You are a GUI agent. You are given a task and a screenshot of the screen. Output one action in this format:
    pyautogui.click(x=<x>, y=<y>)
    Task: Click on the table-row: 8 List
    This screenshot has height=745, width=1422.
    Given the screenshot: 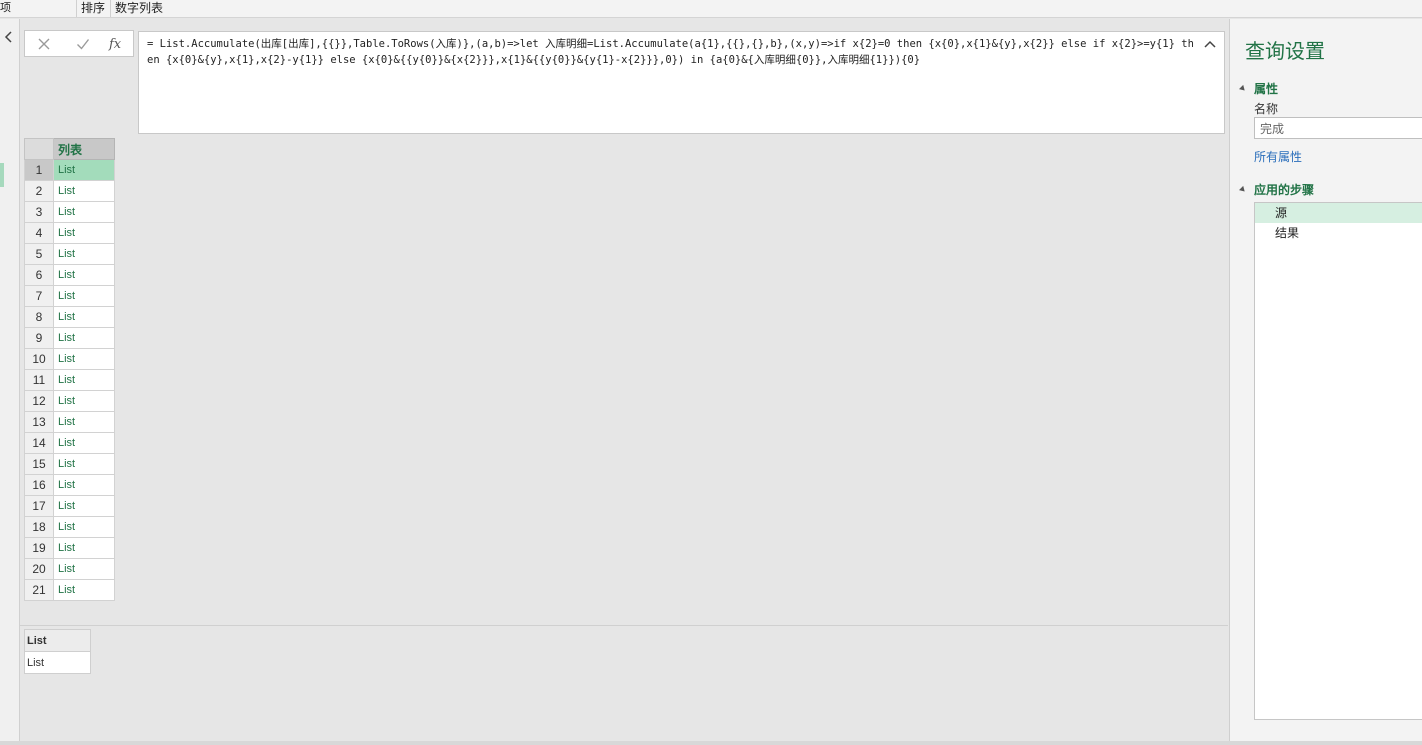 What is the action you would take?
    pyautogui.click(x=69, y=317)
    